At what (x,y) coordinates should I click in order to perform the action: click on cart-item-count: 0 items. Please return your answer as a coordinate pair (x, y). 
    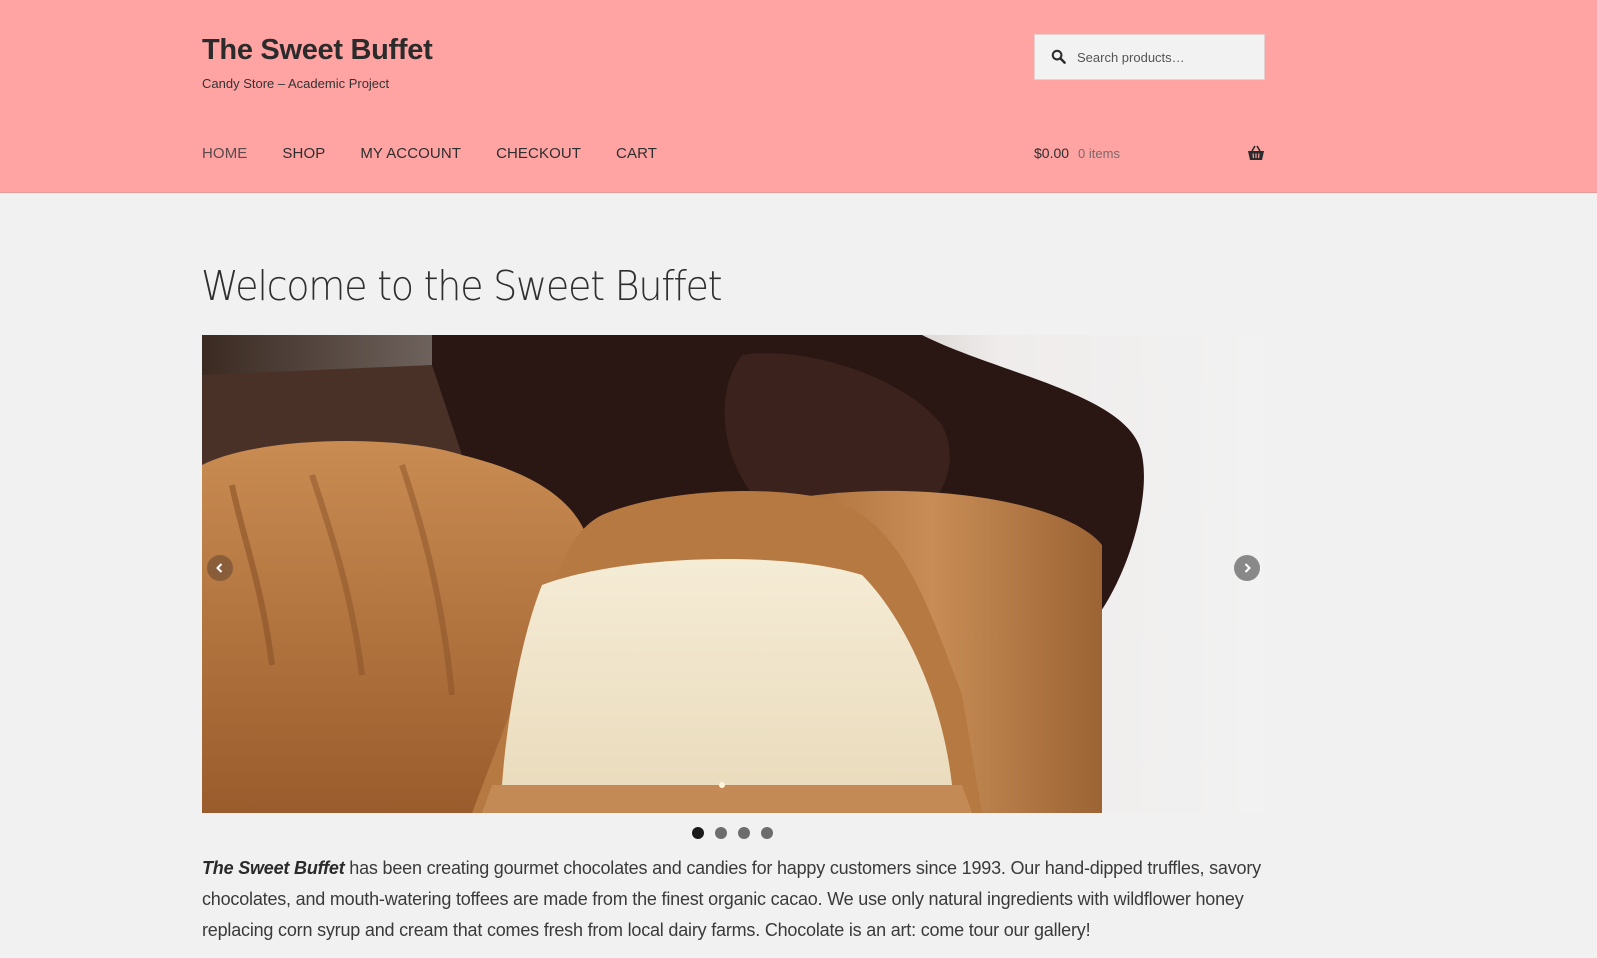
    Looking at the image, I should click on (1099, 153).